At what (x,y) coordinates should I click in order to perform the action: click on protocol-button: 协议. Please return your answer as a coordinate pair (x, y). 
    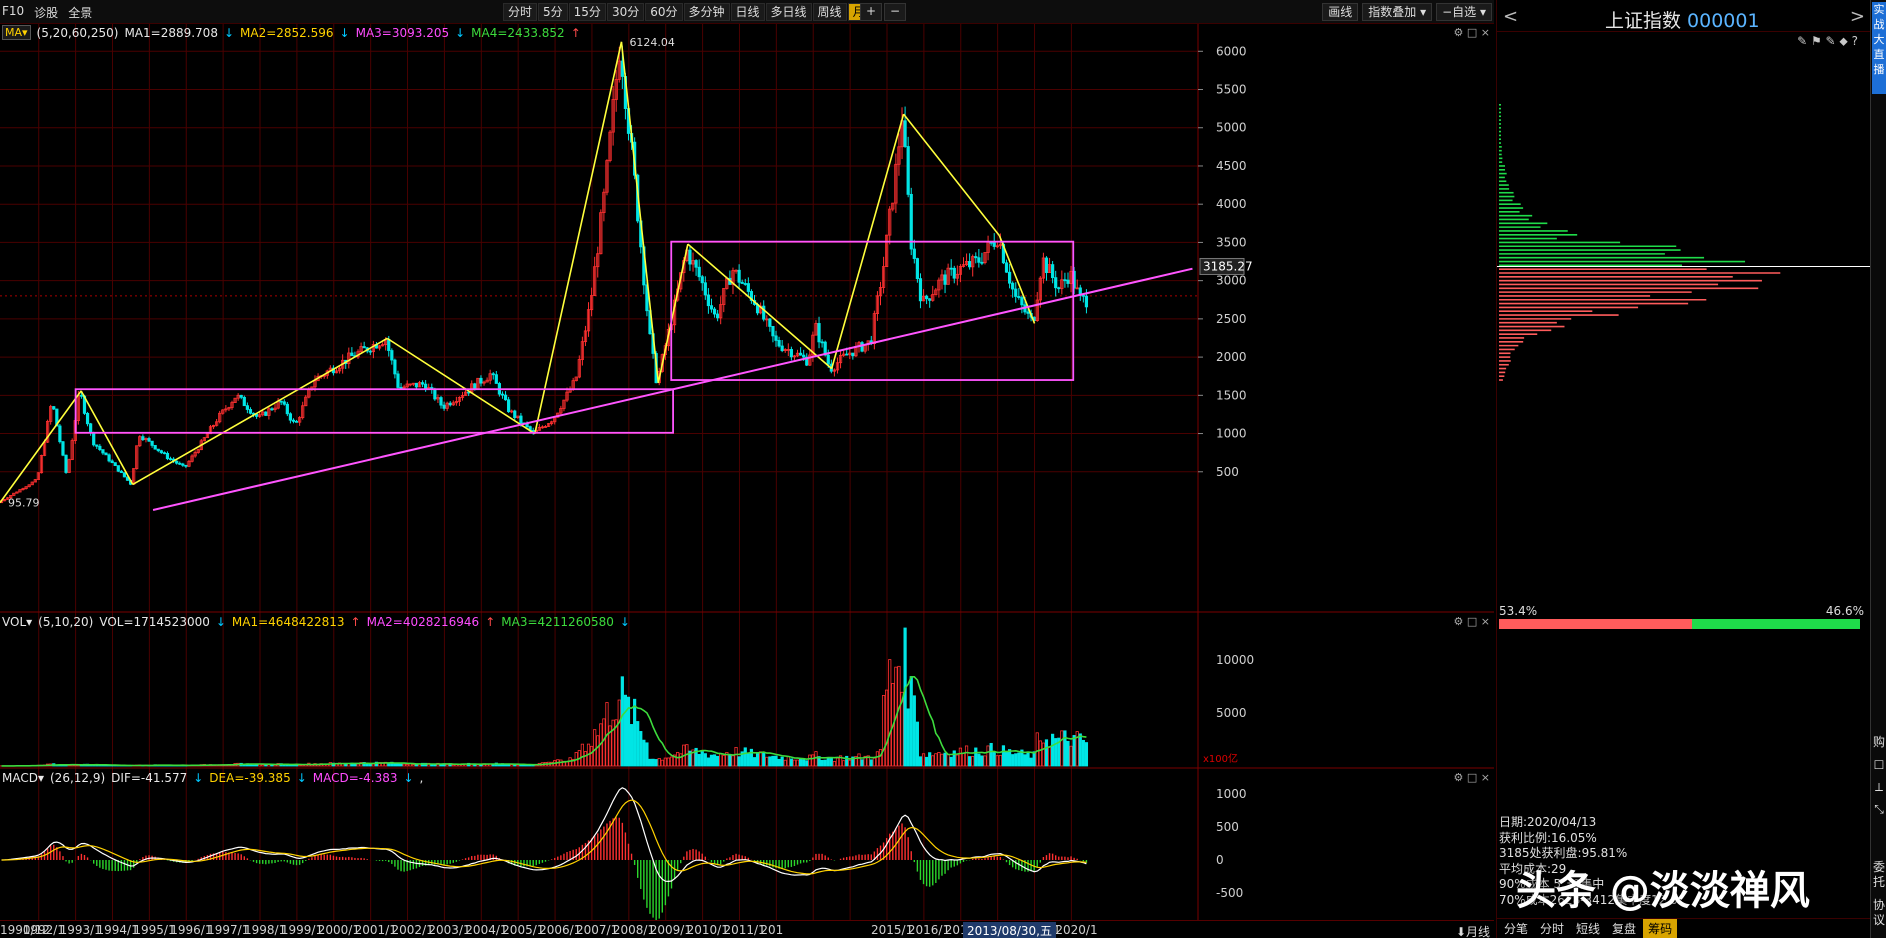
    Looking at the image, I should click on (1879, 913).